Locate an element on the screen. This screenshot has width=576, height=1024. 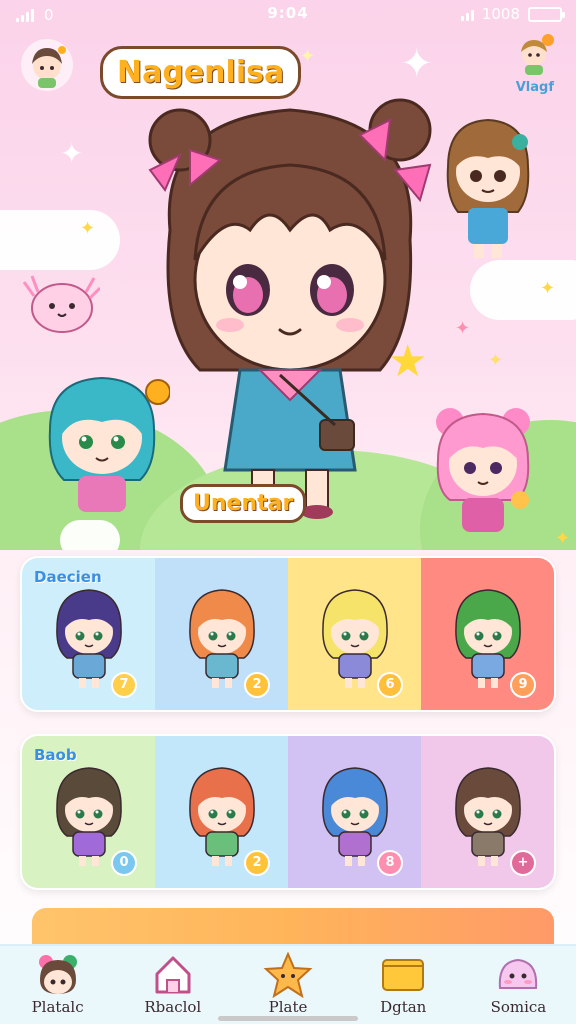
grid-2-cell-3: 8 is located at coordinates (354, 812).